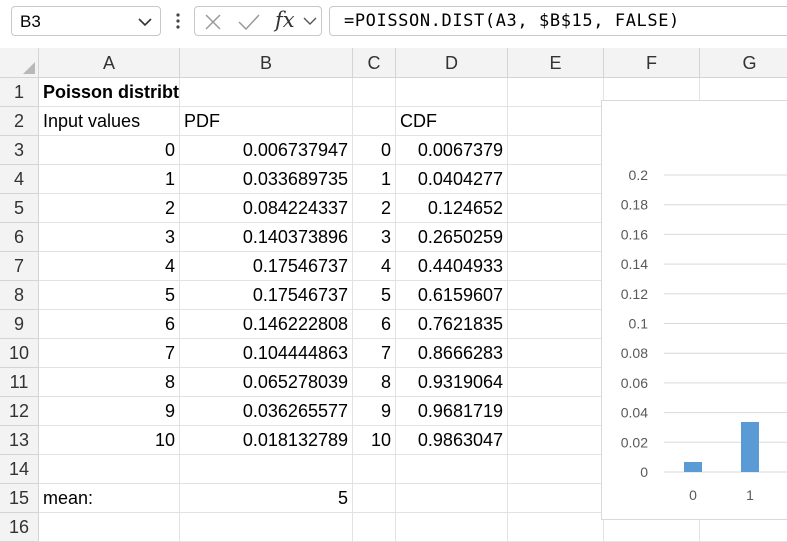 This screenshot has height=542, width=787. What do you see at coordinates (19, 498) in the screenshot?
I see `row-header-15: 15` at bounding box center [19, 498].